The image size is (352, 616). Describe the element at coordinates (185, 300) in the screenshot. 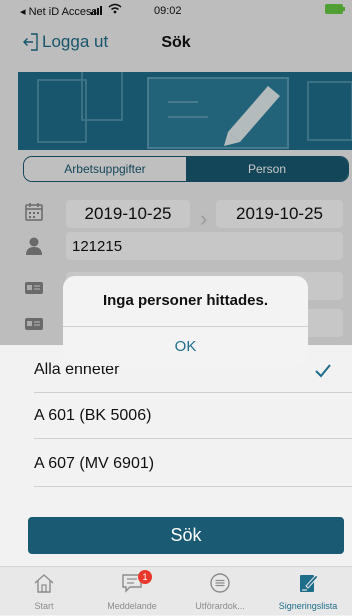

I see `alert-message: Inga personer hittades.` at that location.